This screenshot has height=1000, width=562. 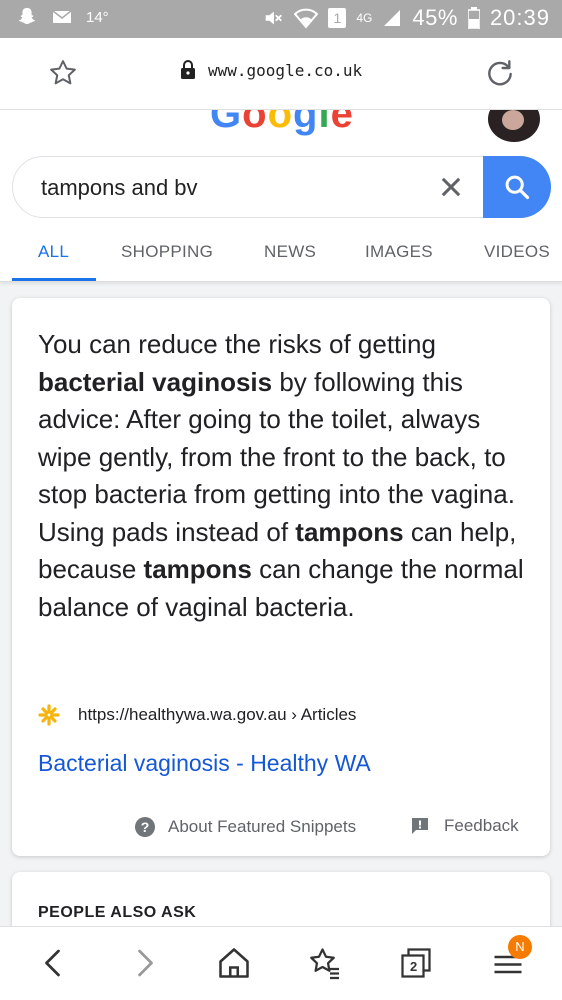 I want to click on url-field: www.google.co.uk, so click(x=271, y=70).